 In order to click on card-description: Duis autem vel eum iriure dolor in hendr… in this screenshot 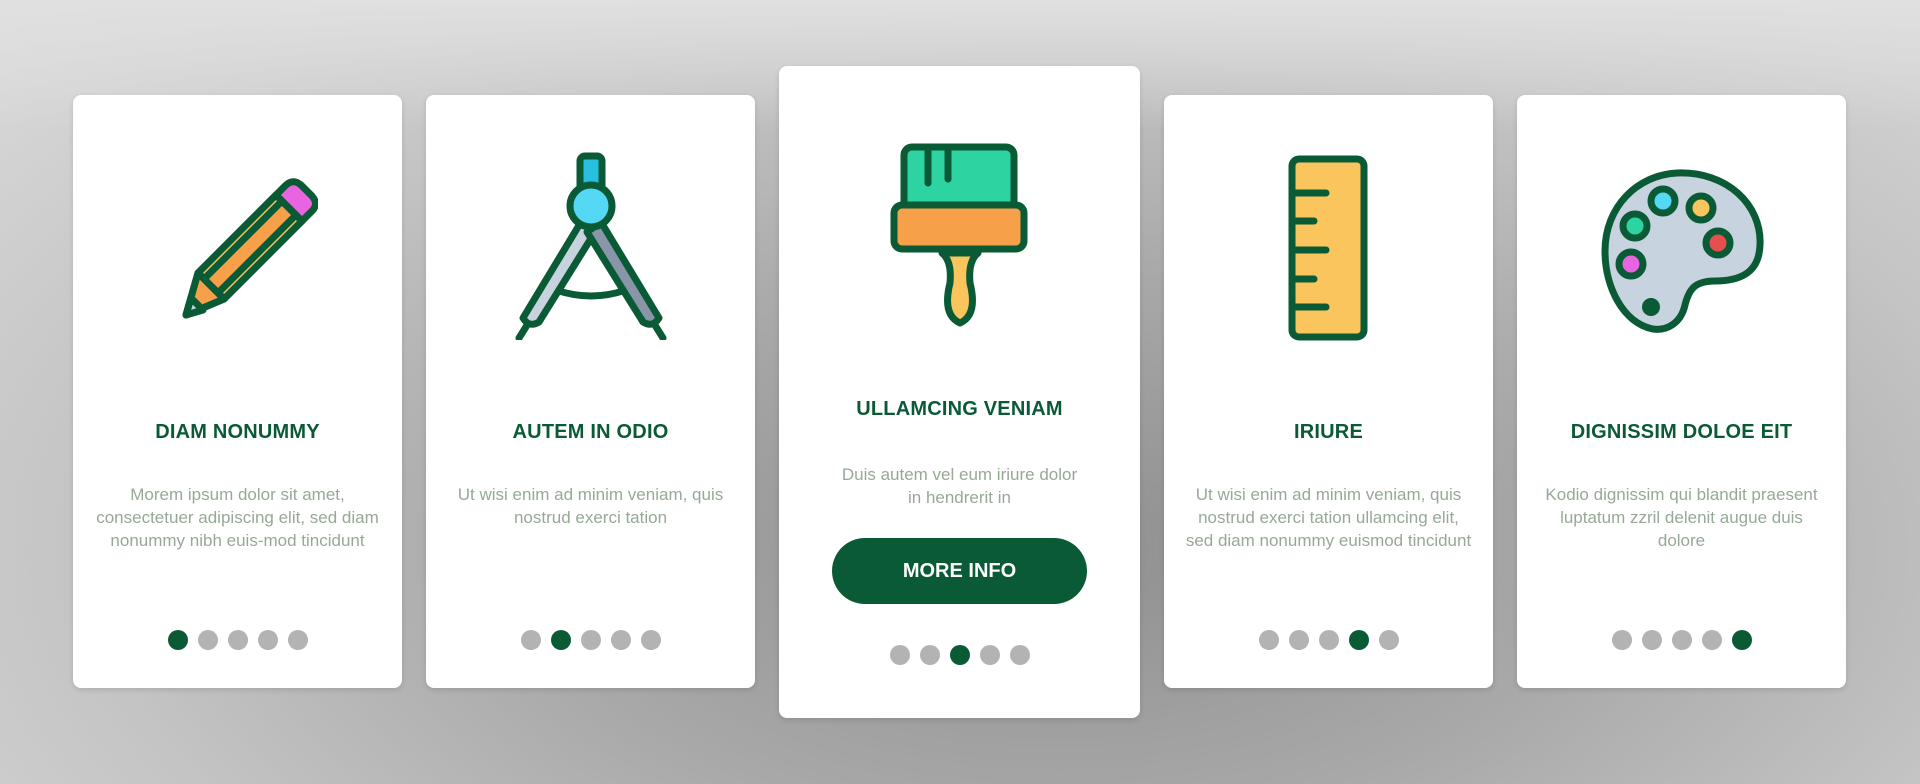, I will do `click(959, 486)`.